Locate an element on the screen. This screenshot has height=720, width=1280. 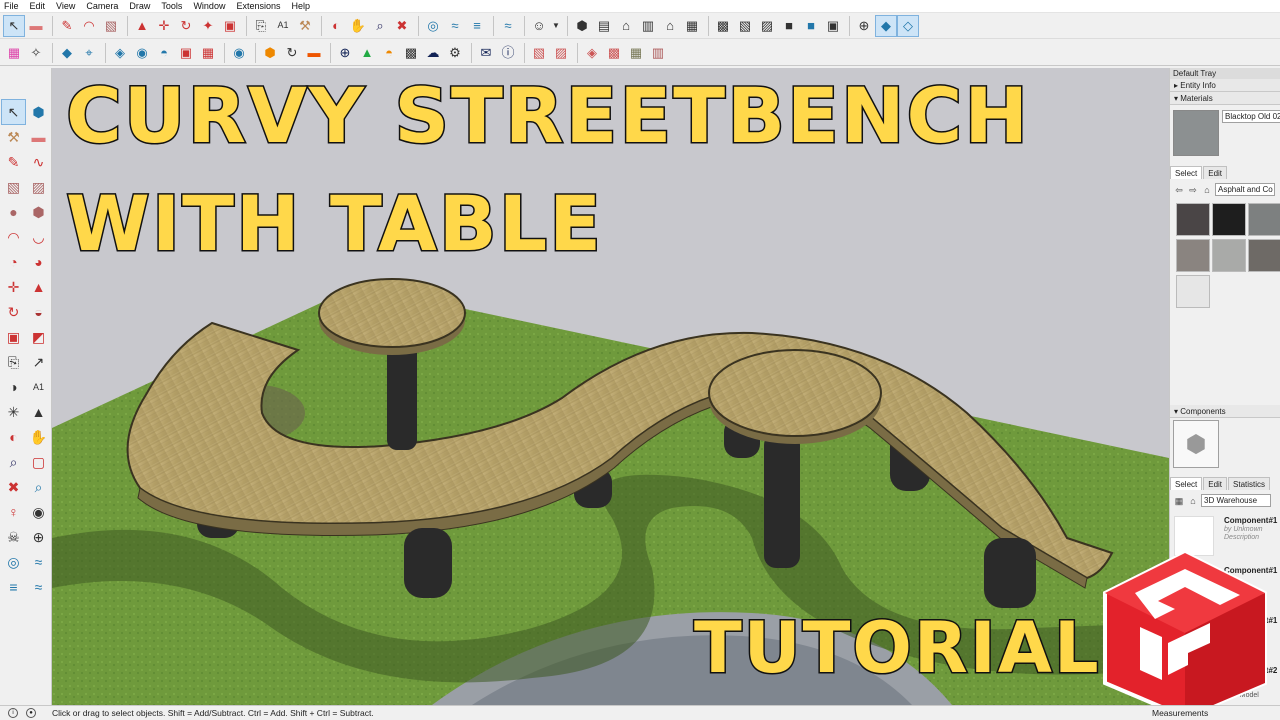
previous-view-icon: ⌕ is located at coordinates (38, 487).